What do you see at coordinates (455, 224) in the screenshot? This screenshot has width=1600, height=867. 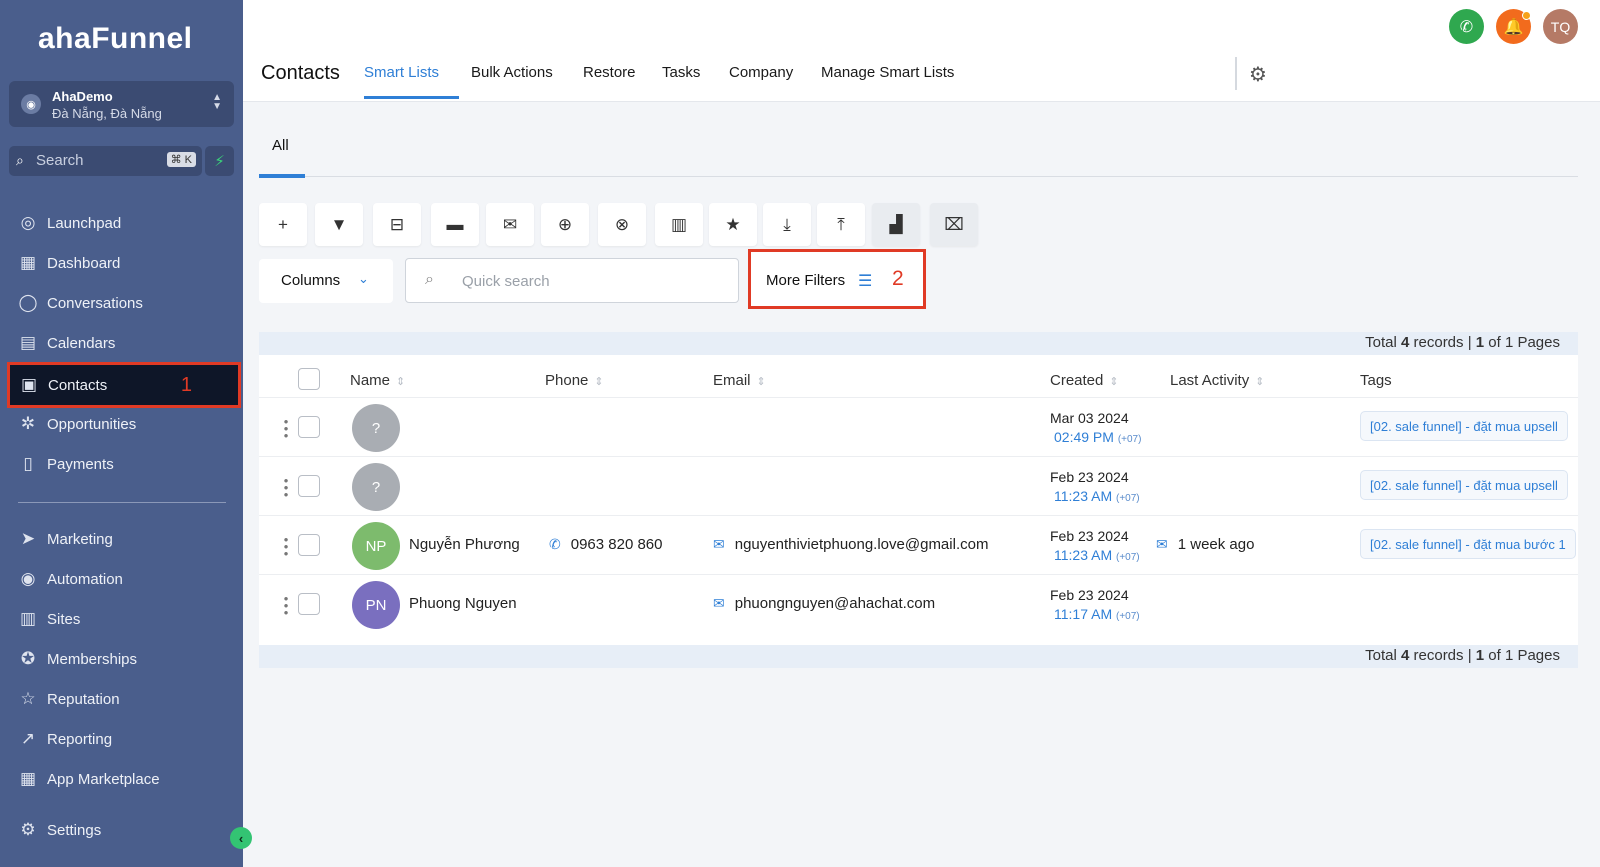 I see `sms-icon: ▬` at bounding box center [455, 224].